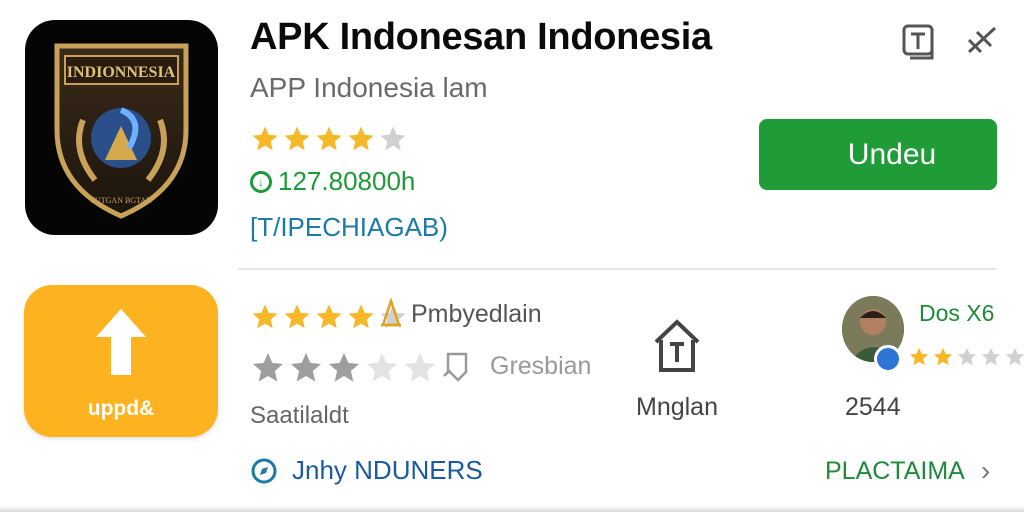 This screenshot has height=512, width=1024. I want to click on app-subtitle: APP Indonesia lam, so click(369, 87).